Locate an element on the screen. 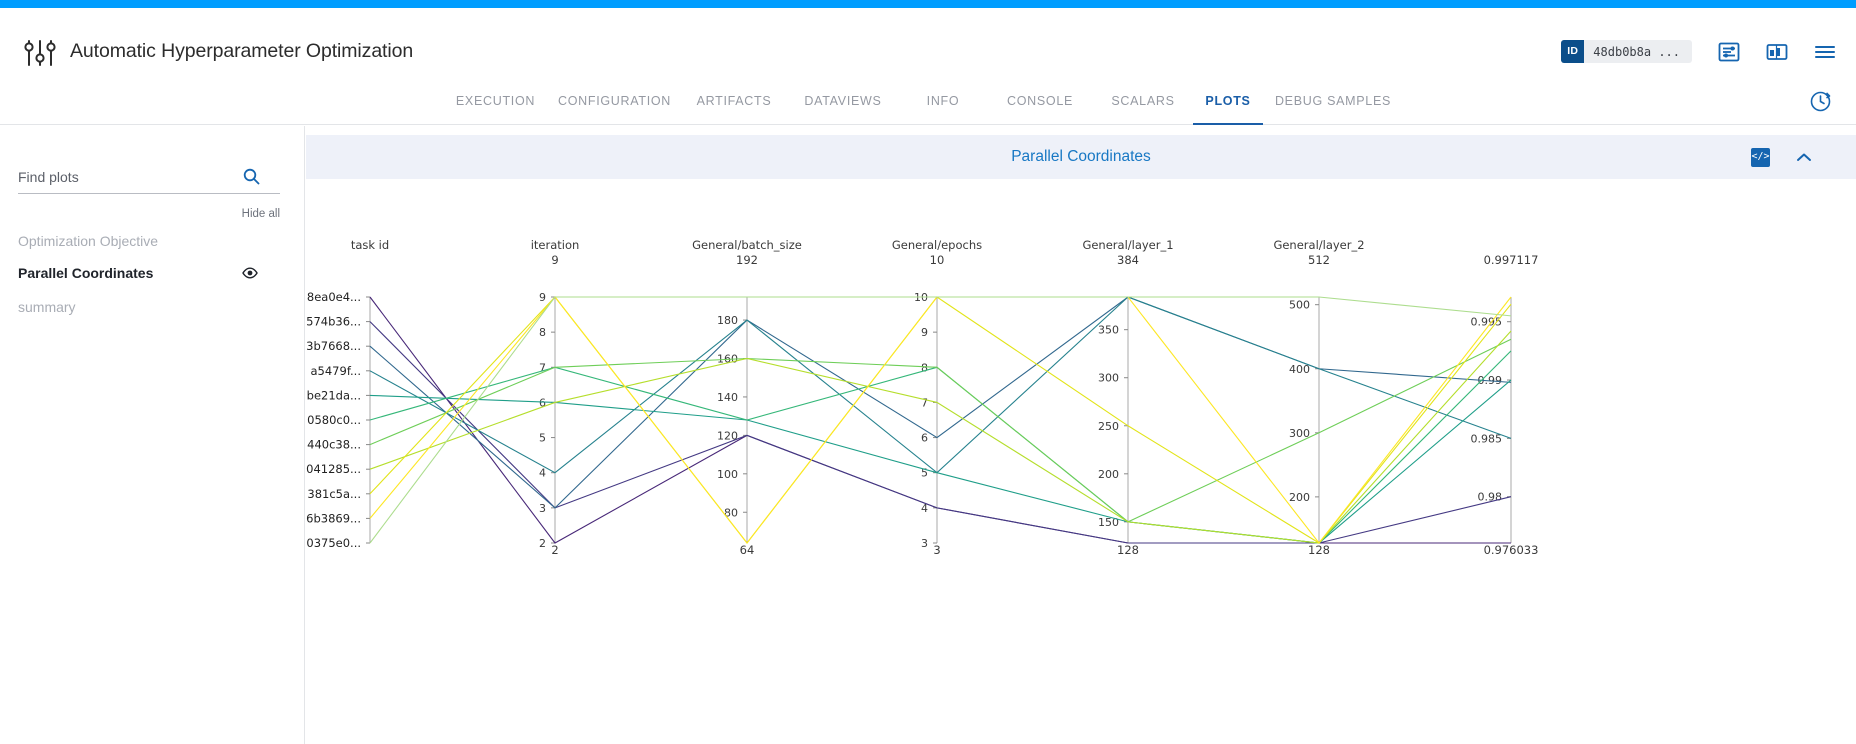 This screenshot has height=744, width=1856. axis-title-5: General/layer_2 is located at coordinates (1318, 245).